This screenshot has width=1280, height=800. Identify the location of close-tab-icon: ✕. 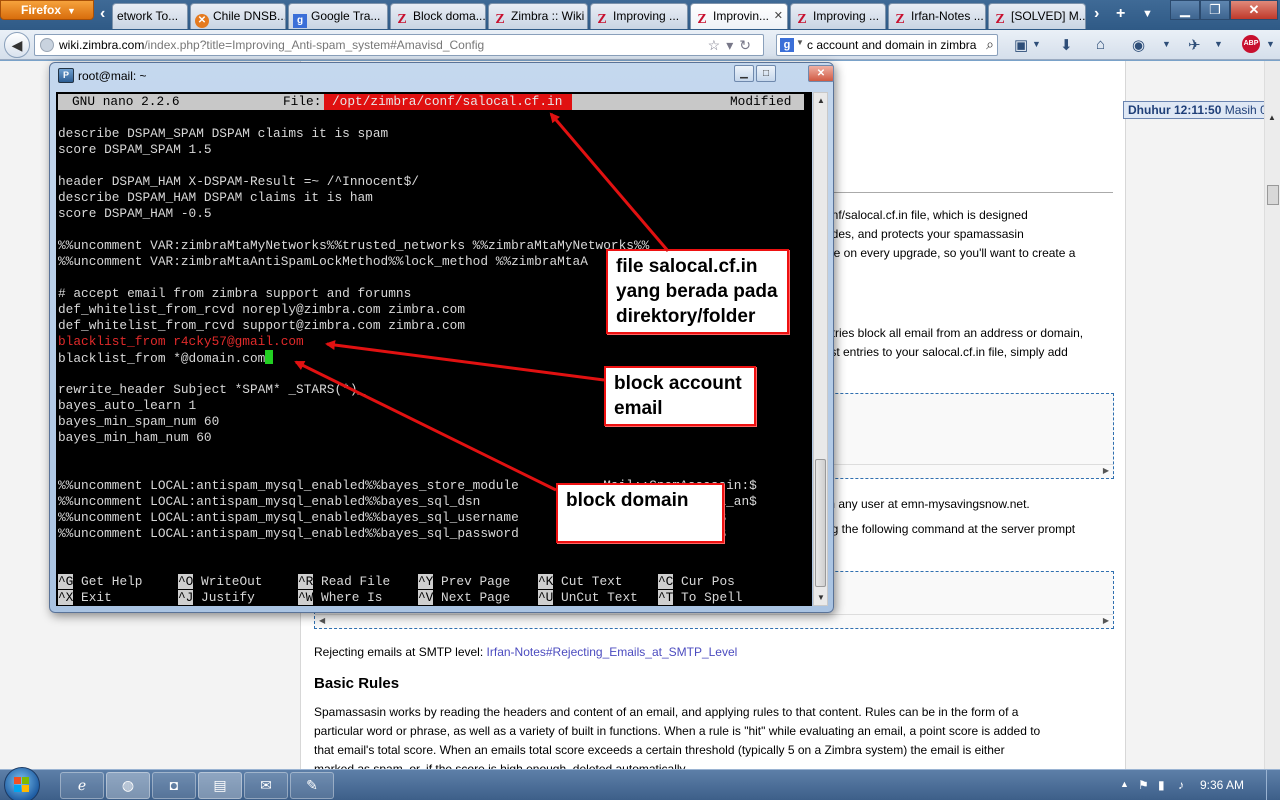
(778, 15).